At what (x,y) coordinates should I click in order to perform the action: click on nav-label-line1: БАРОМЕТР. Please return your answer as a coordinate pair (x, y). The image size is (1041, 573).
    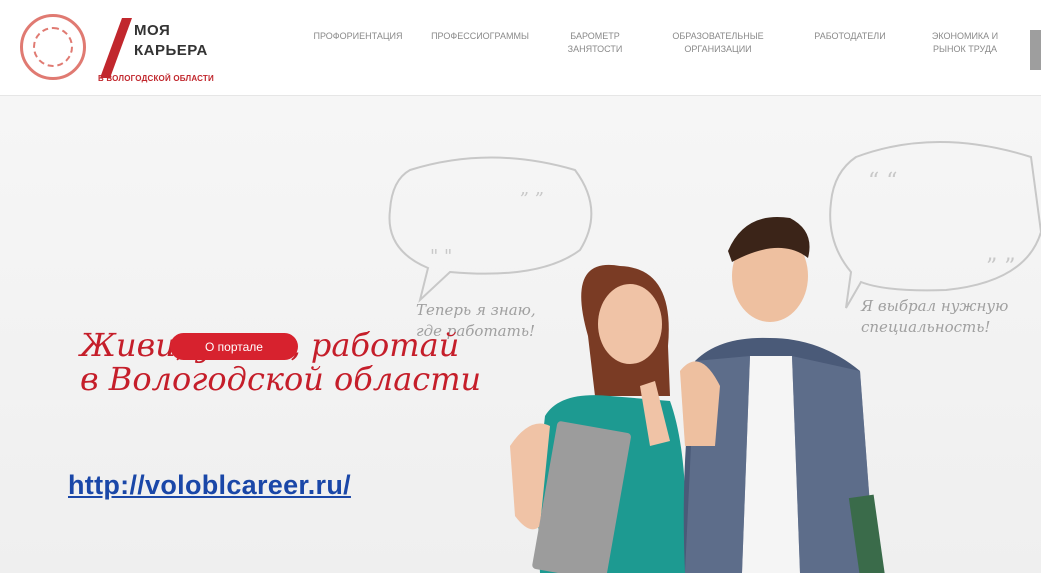
    Looking at the image, I should click on (595, 36).